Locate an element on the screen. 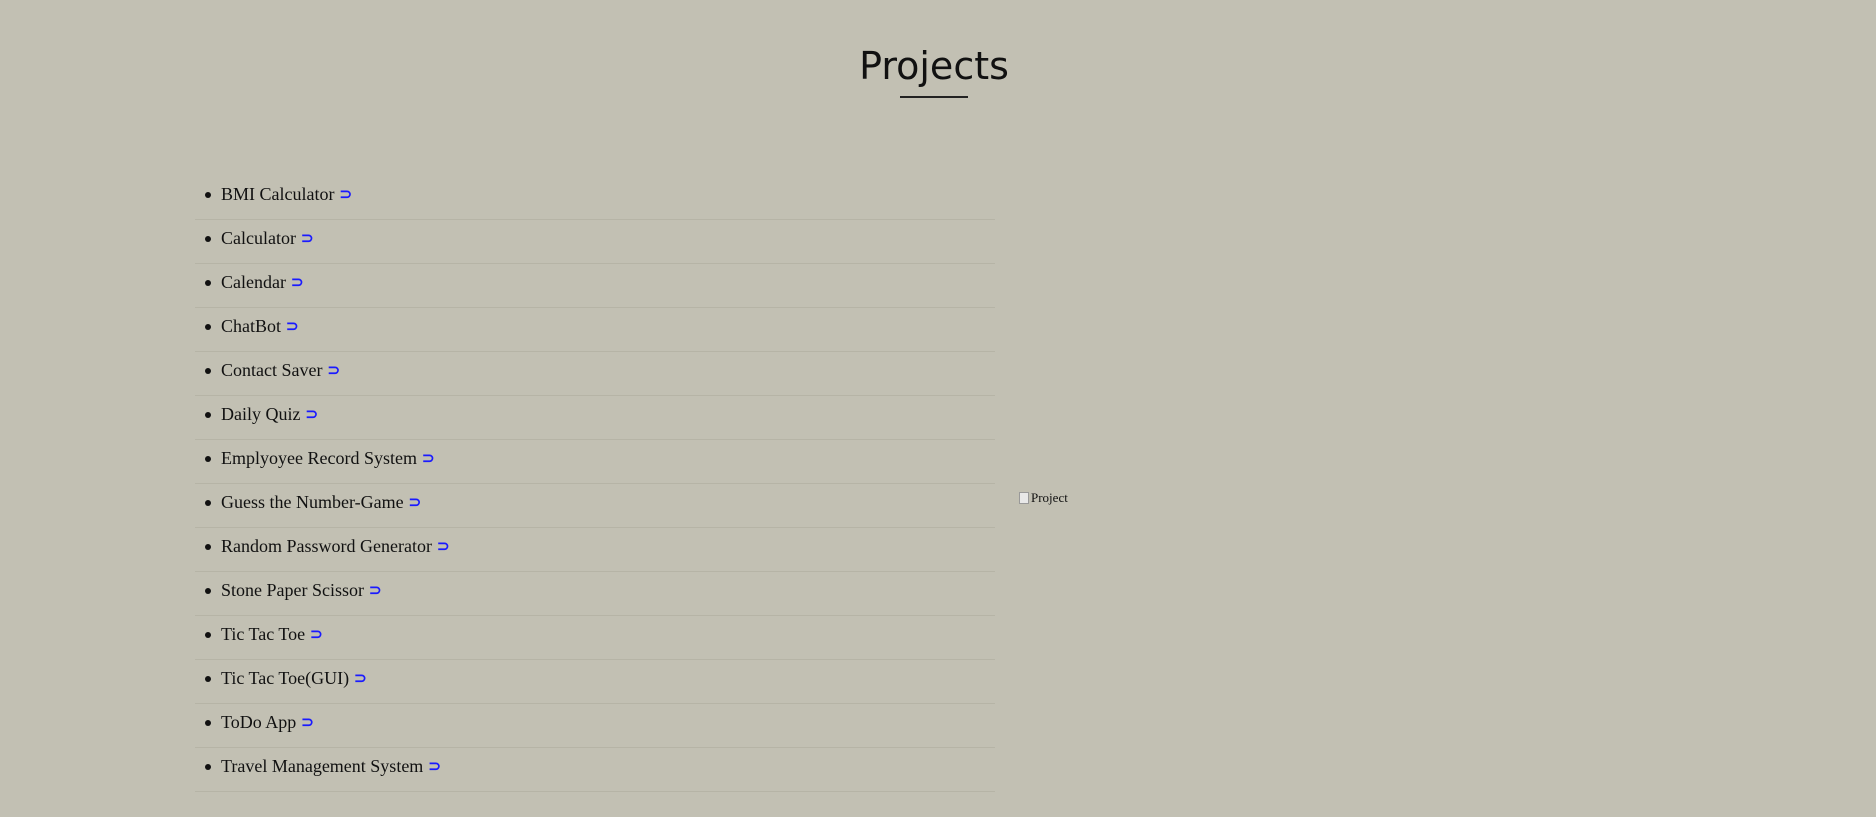 The width and height of the screenshot is (1876, 817). project-list-item: Travel Management System ⊃ is located at coordinates (595, 770).